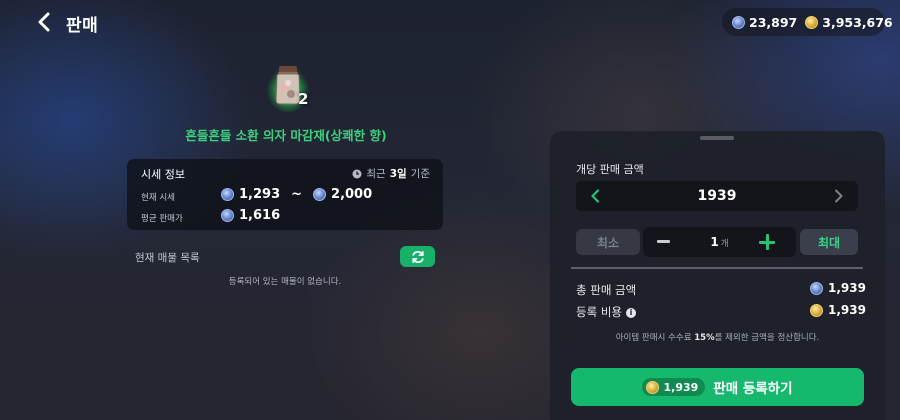 The height and width of the screenshot is (420, 900). What do you see at coordinates (630, 312) in the screenshot?
I see `info-icon: i` at bounding box center [630, 312].